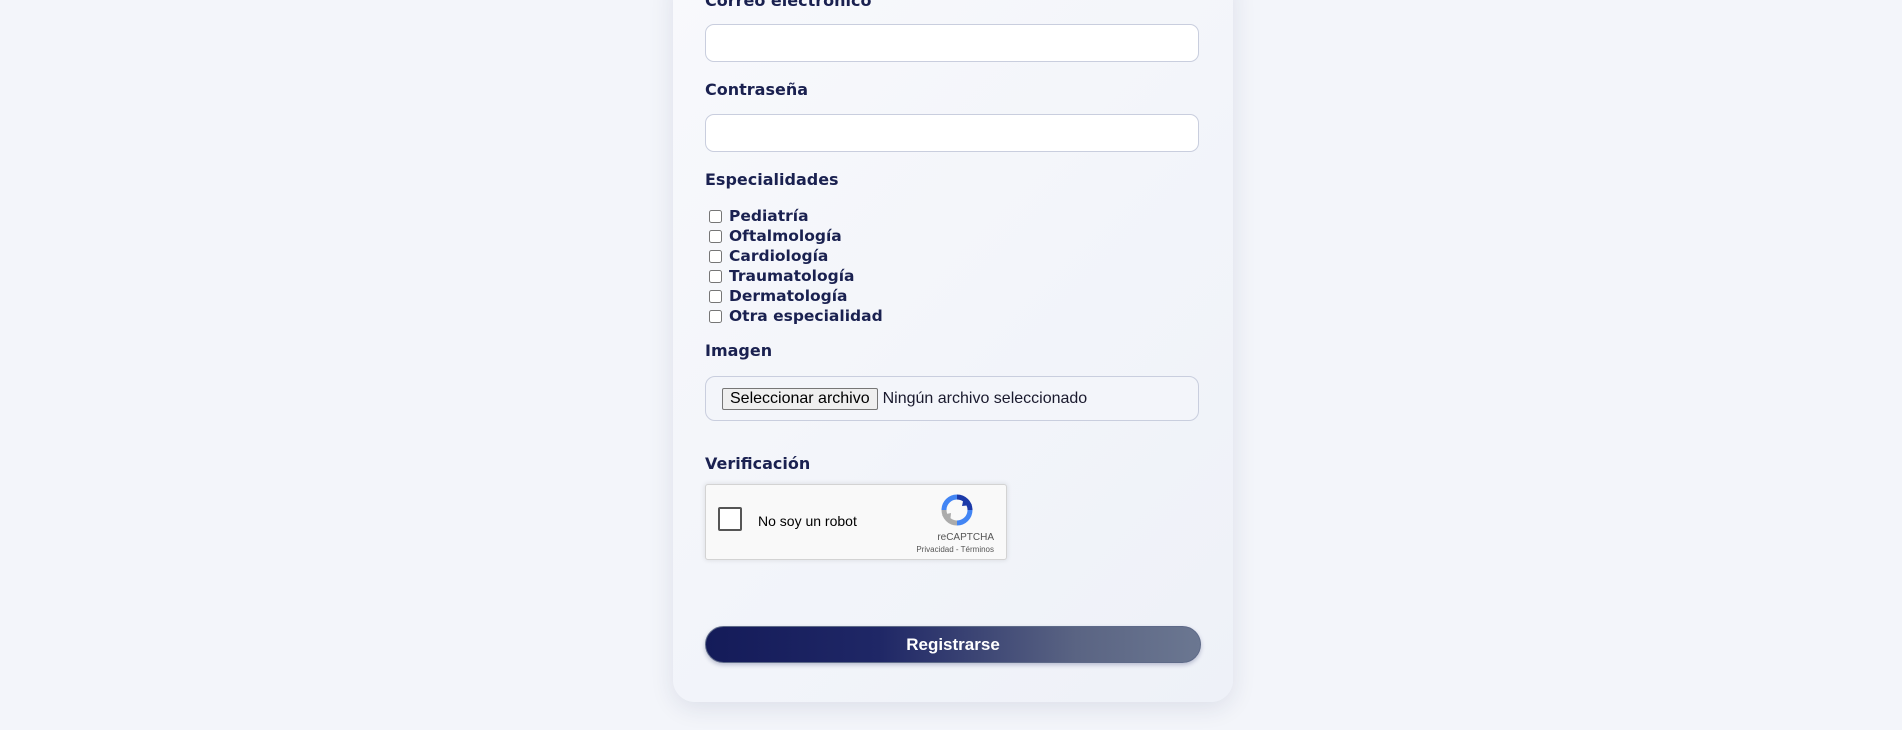 This screenshot has height=730, width=1902. I want to click on specialty-label: Pediatría, so click(769, 216).